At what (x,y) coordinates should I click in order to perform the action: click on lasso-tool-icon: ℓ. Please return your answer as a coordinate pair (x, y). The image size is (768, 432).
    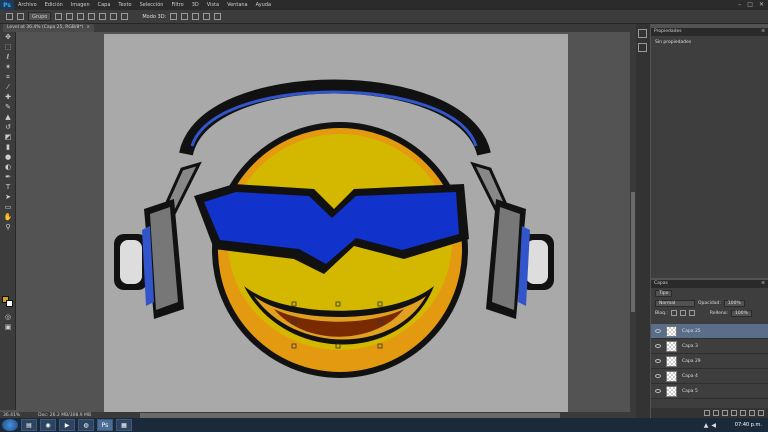
    Looking at the image, I should click on (8, 57).